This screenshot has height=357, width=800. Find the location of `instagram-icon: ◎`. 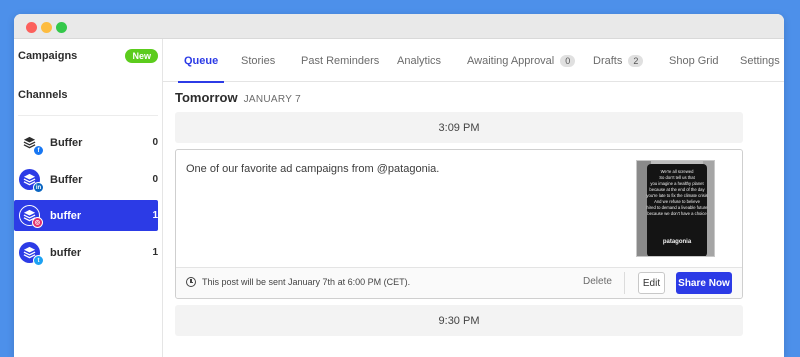

instagram-icon: ◎ is located at coordinates (37, 222).